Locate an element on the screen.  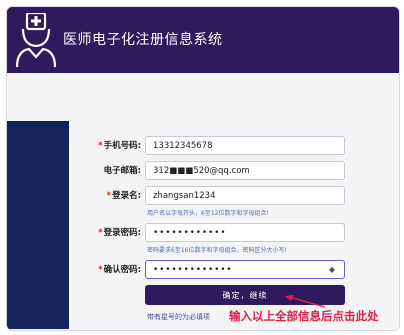
email-label: 电子邮箱: is located at coordinates (122, 171).